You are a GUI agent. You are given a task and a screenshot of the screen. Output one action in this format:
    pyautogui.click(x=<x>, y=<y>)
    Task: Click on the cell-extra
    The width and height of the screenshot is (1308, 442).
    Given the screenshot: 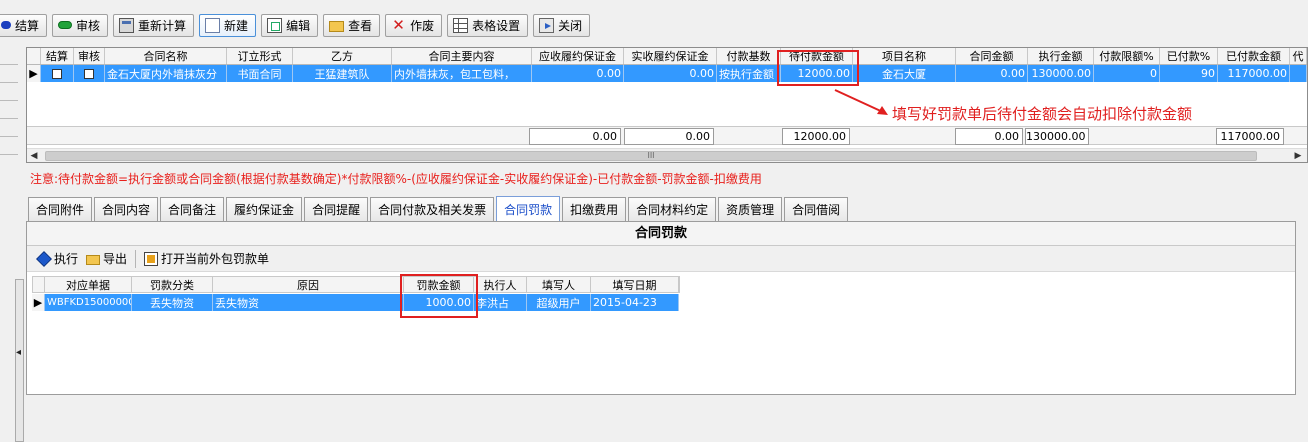 What is the action you would take?
    pyautogui.click(x=1298, y=73)
    